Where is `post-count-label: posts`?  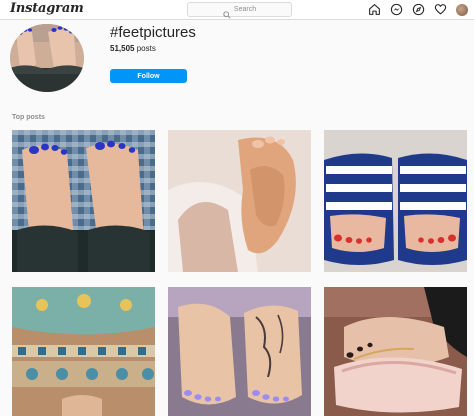 post-count-label: posts is located at coordinates (146, 48).